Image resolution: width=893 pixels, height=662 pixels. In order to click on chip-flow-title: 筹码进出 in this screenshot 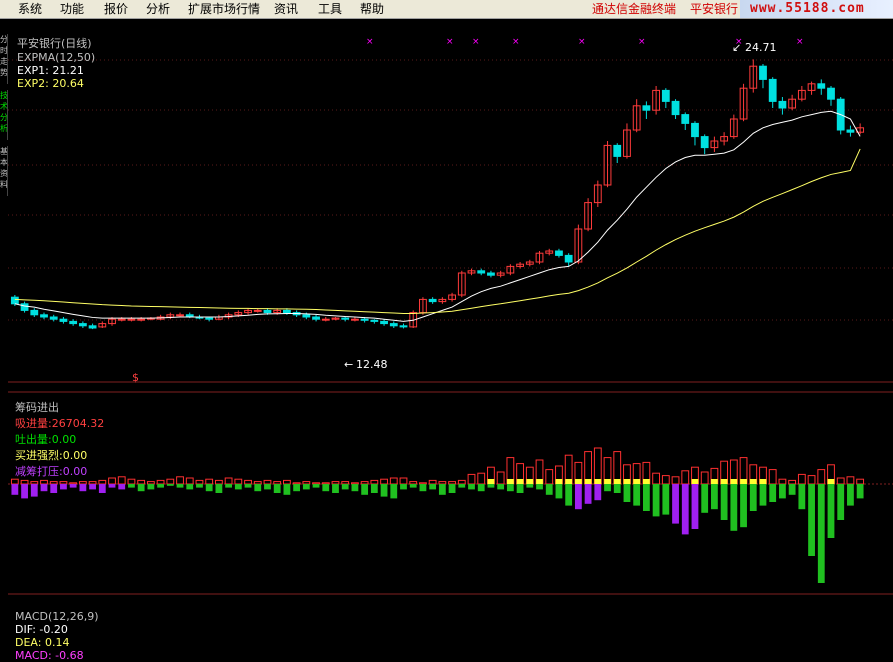, I will do `click(37, 407)`.